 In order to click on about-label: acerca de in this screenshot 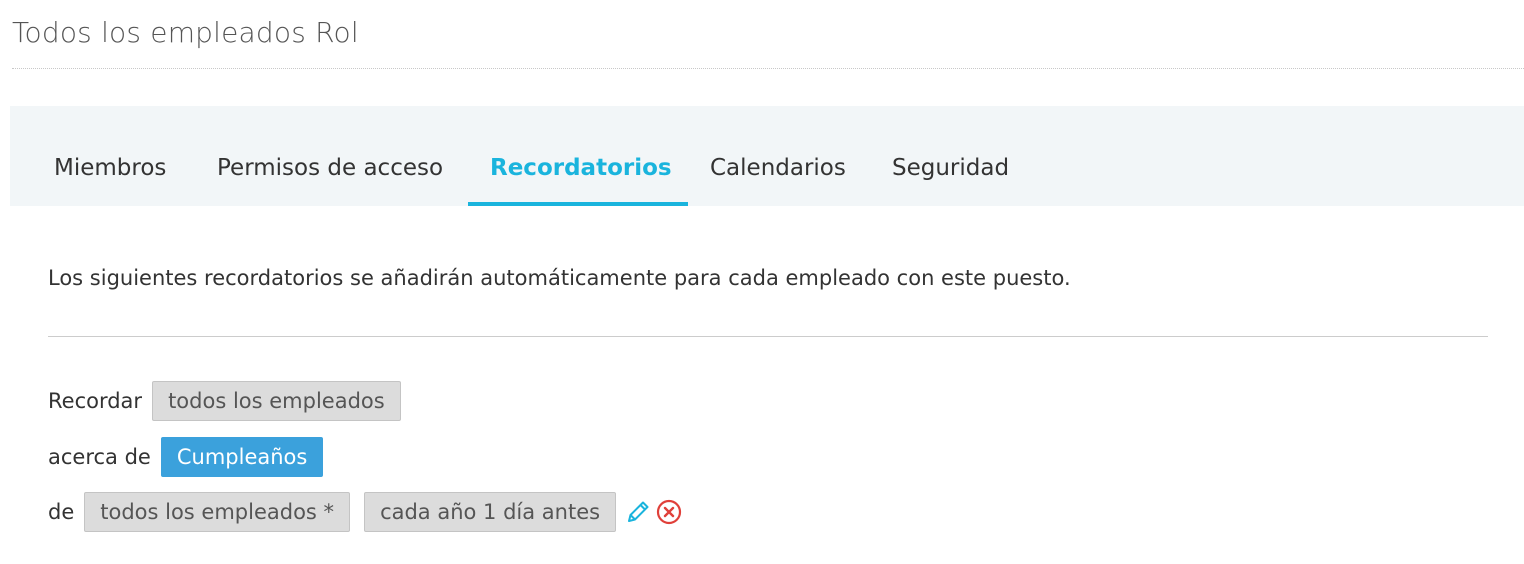, I will do `click(99, 457)`.